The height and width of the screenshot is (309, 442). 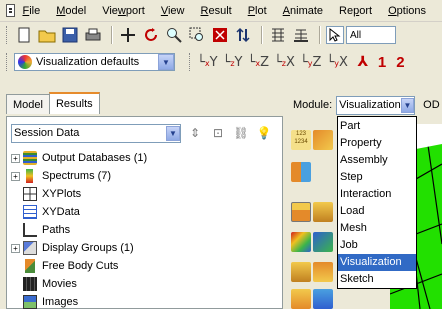 I want to click on print-icon, so click(x=93, y=35).